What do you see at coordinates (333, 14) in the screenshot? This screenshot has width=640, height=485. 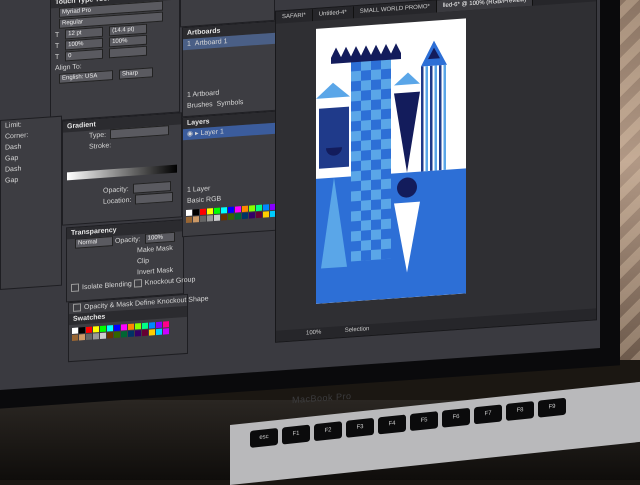 I see `doc-tab-2: Untitled-4*` at bounding box center [333, 14].